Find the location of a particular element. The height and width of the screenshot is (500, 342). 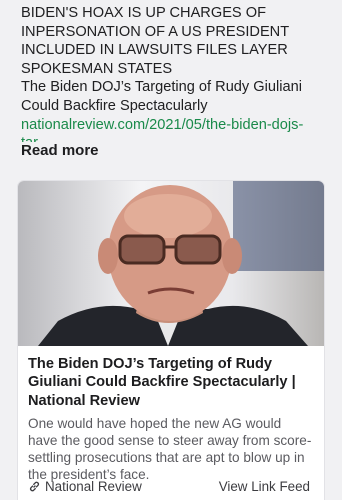

post-line: SPOKESMAN STATES is located at coordinates (97, 68).